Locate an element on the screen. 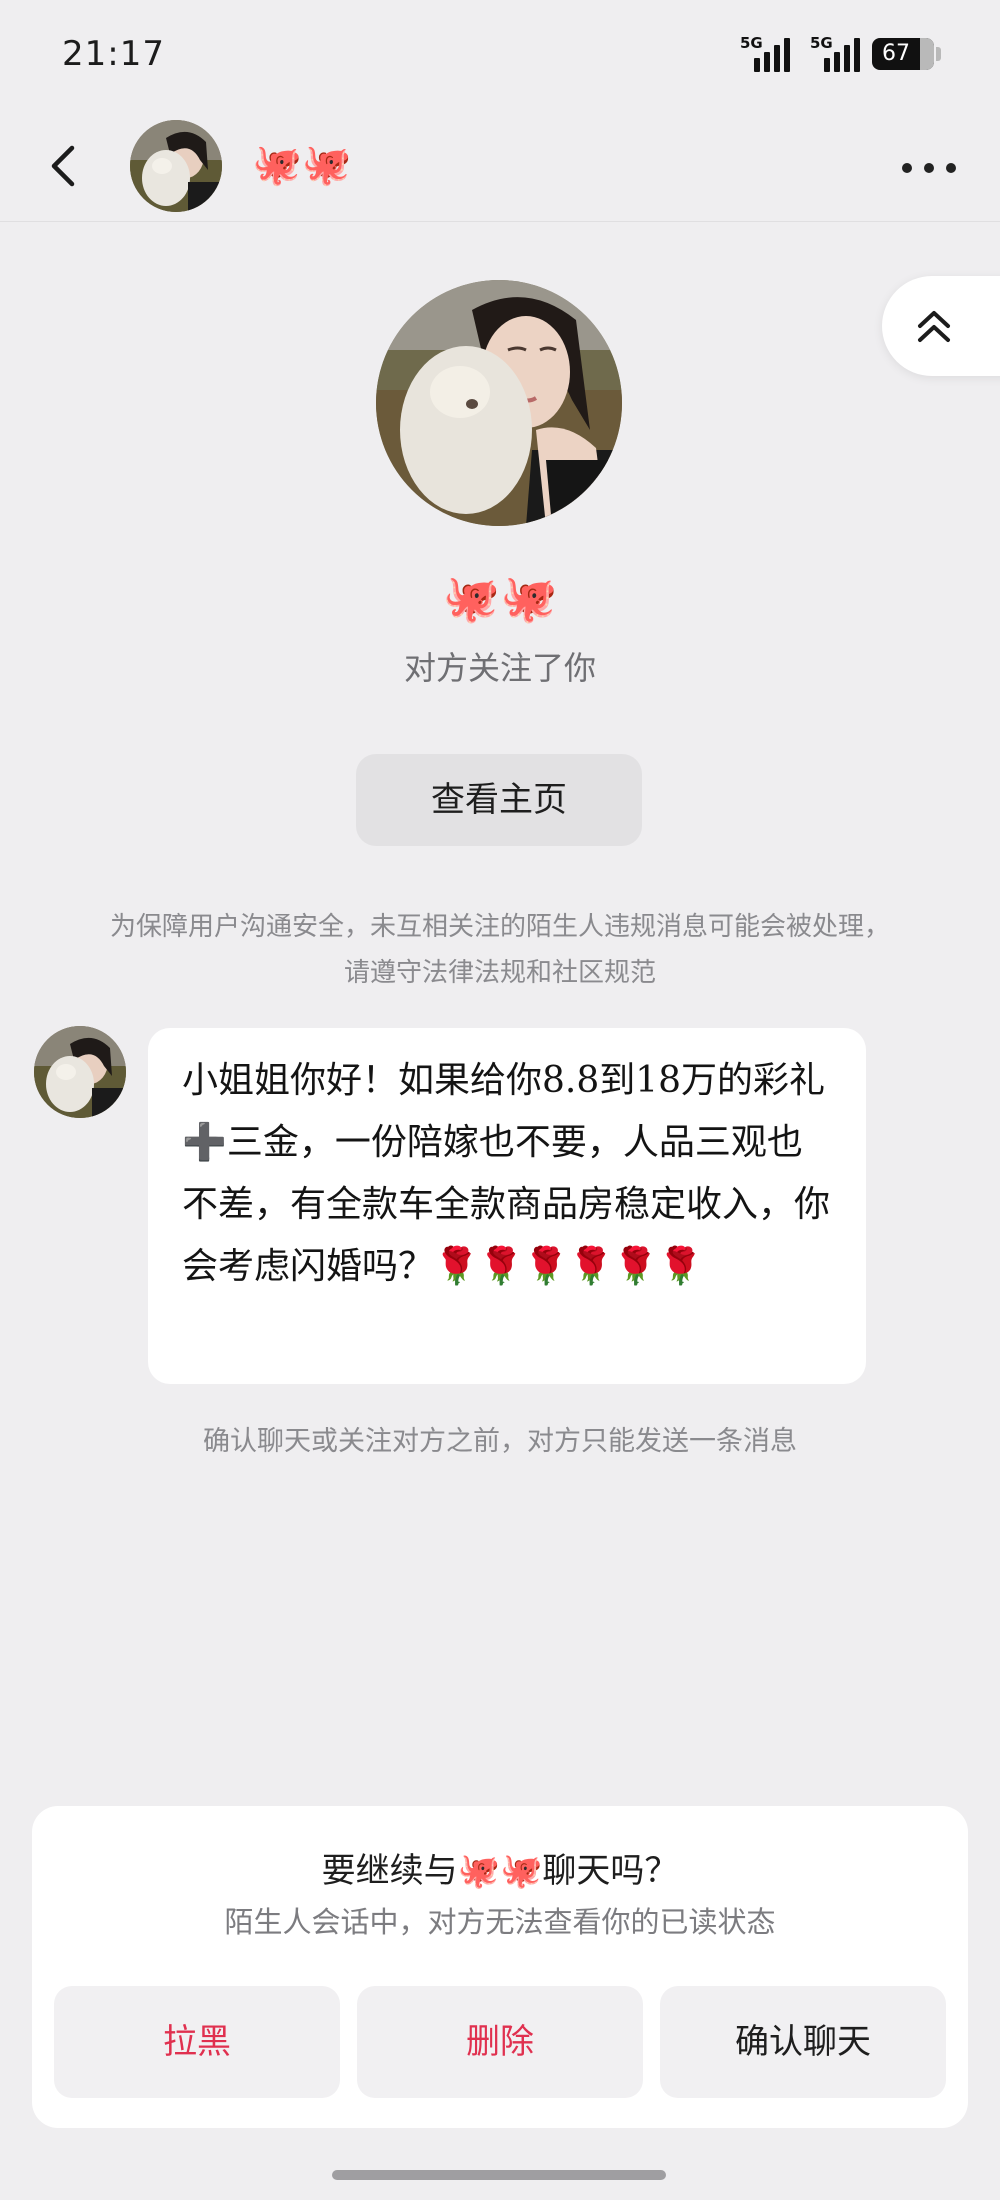 The height and width of the screenshot is (2200, 1000). contact-name: 🐙🐙 is located at coordinates (302, 165).